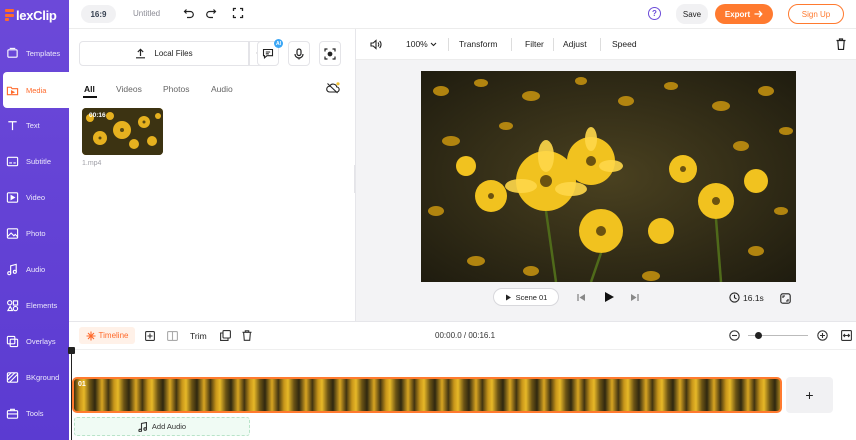 The height and width of the screenshot is (440, 856). I want to click on add-scene-icon, so click(150, 336).